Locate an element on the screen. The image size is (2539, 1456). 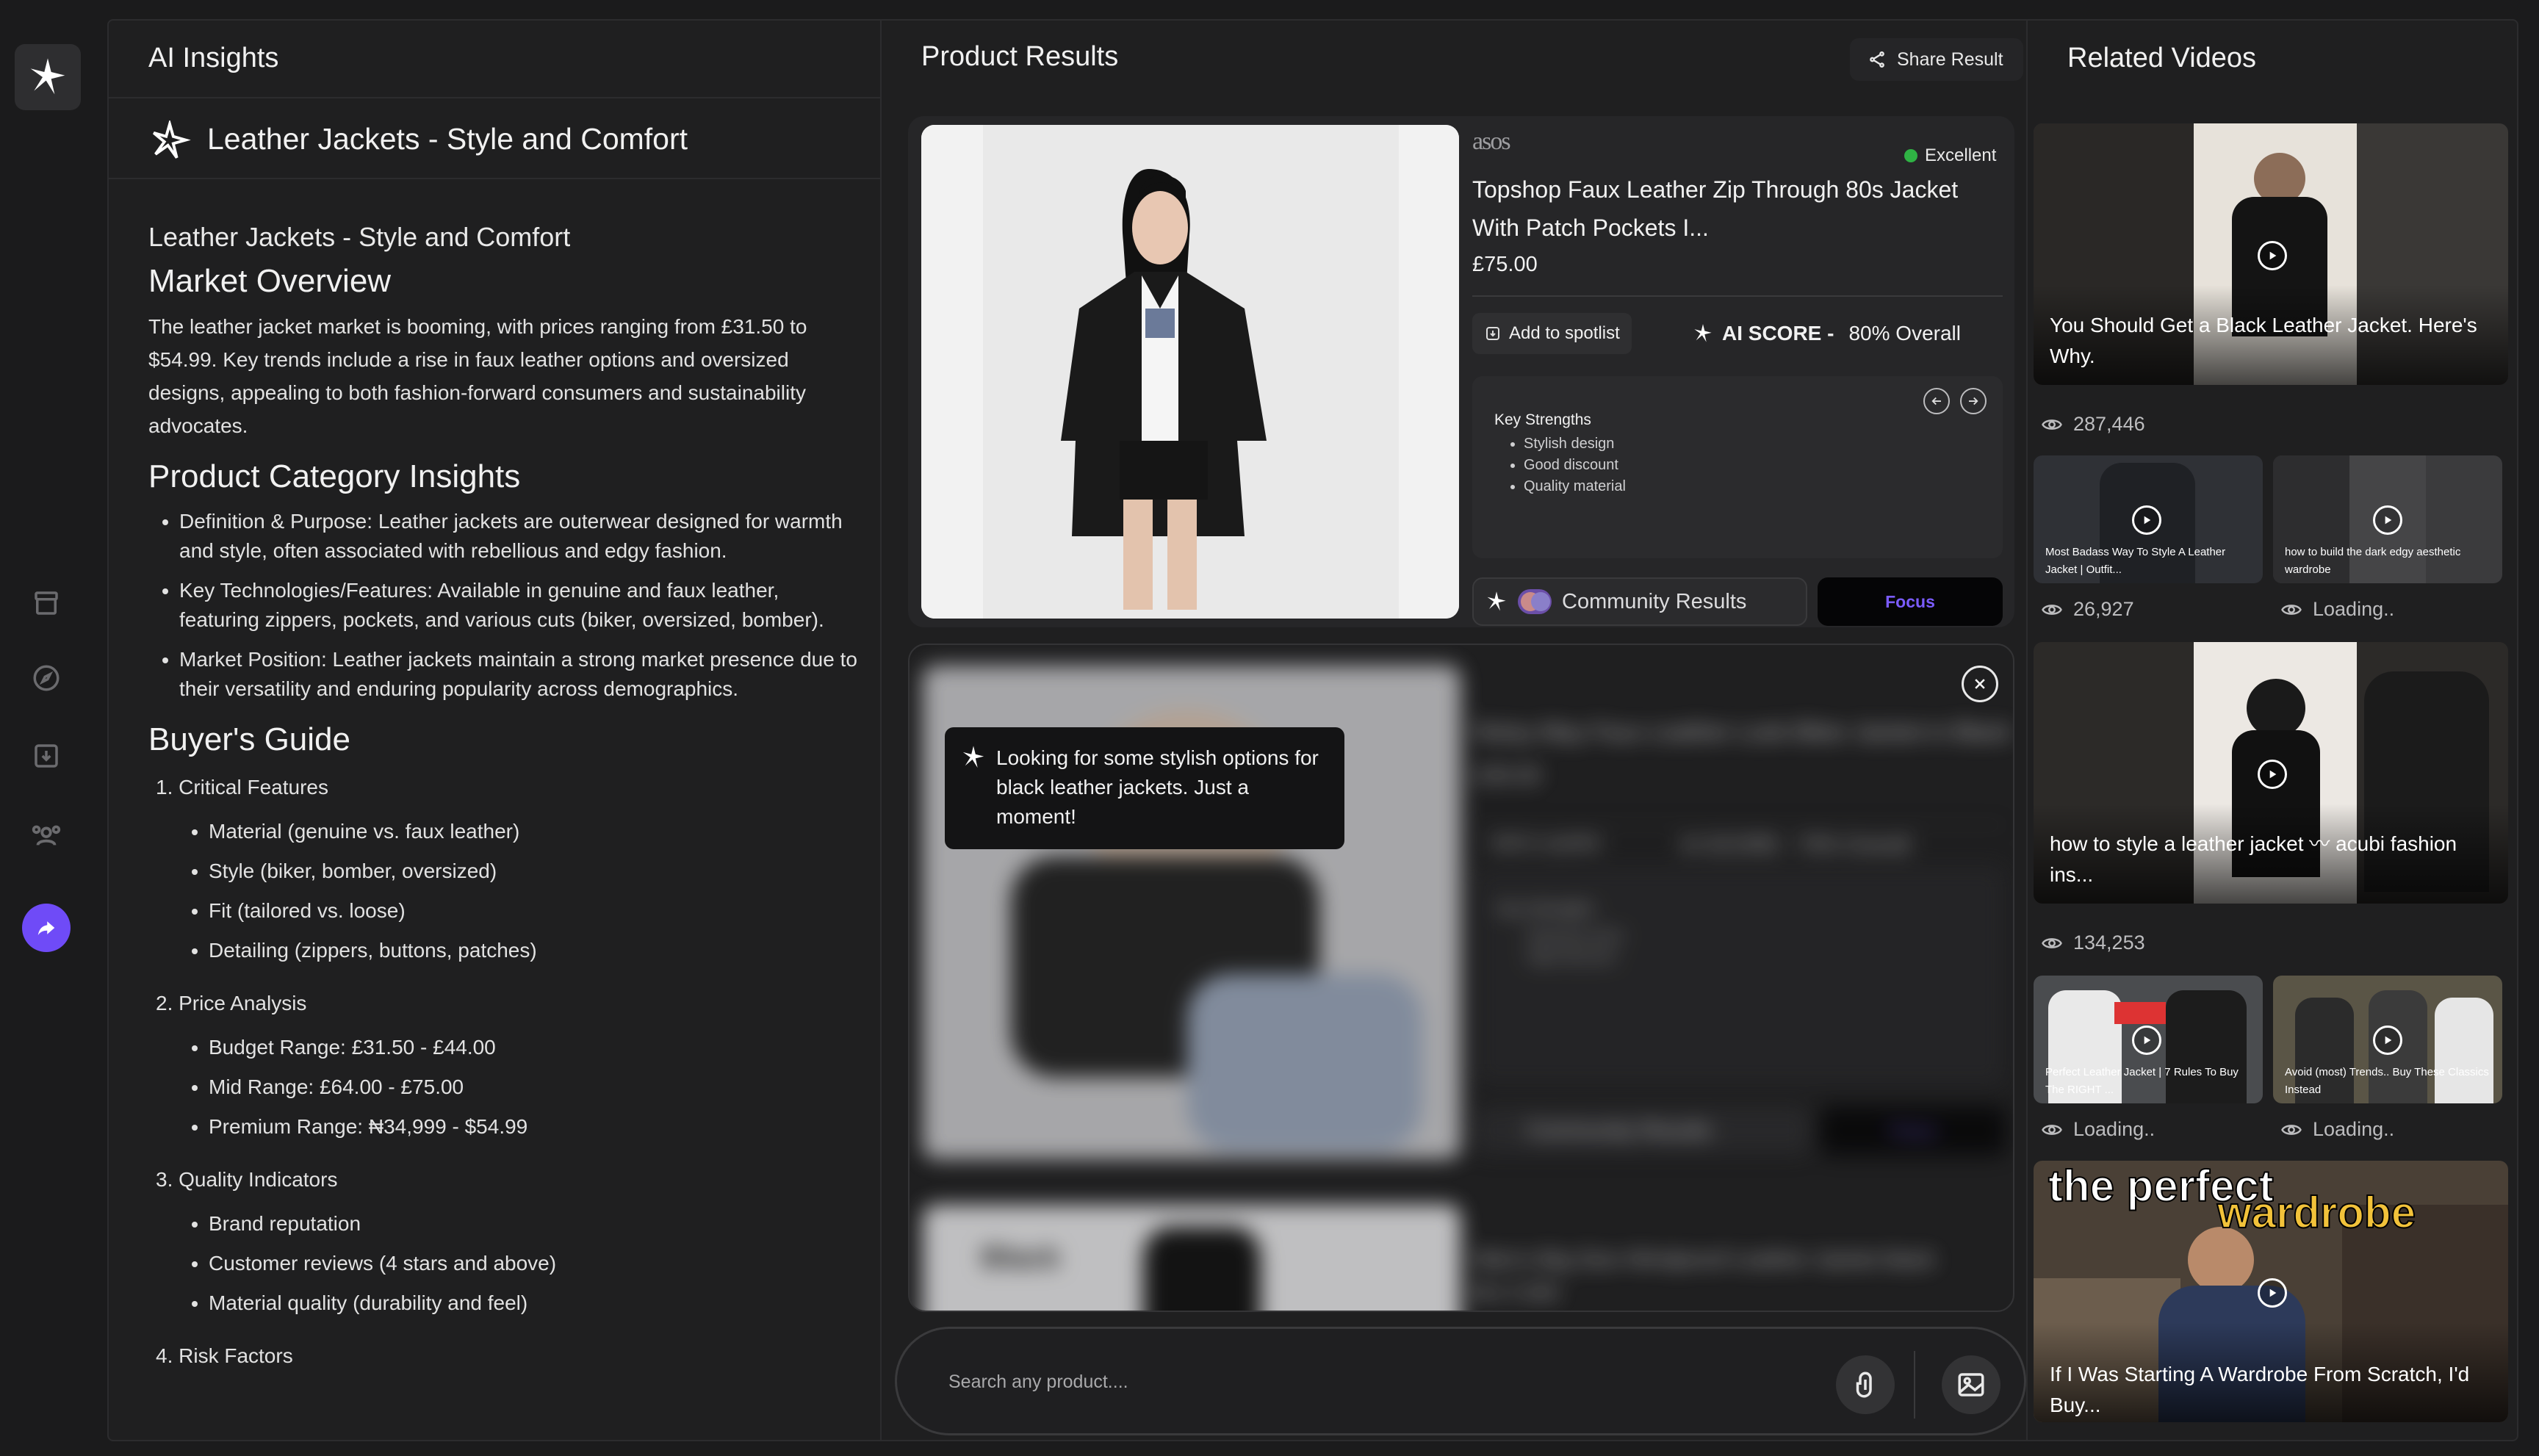
content-subheading: Leather Jackets - Style and Comfort is located at coordinates (359, 237).